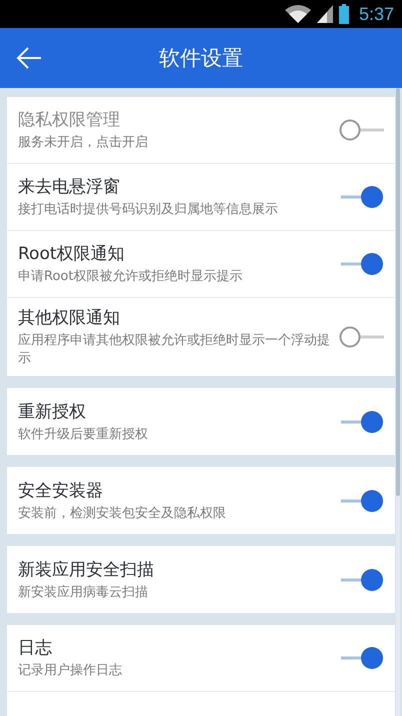  Describe the element at coordinates (148, 209) in the screenshot. I see `setting-description: 接打电话时提供号码识别及归属地等信息展示` at that location.